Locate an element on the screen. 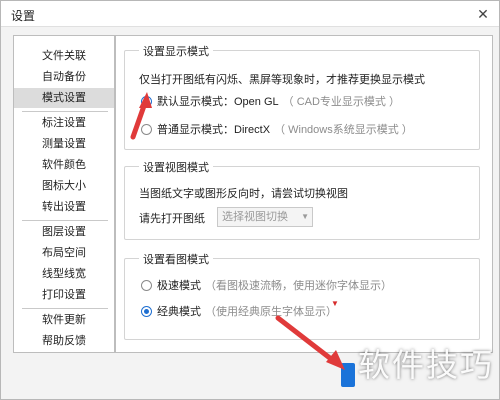 This screenshot has height=400, width=500. sidebar-item-software-color: 软件颜色 is located at coordinates (64, 165).